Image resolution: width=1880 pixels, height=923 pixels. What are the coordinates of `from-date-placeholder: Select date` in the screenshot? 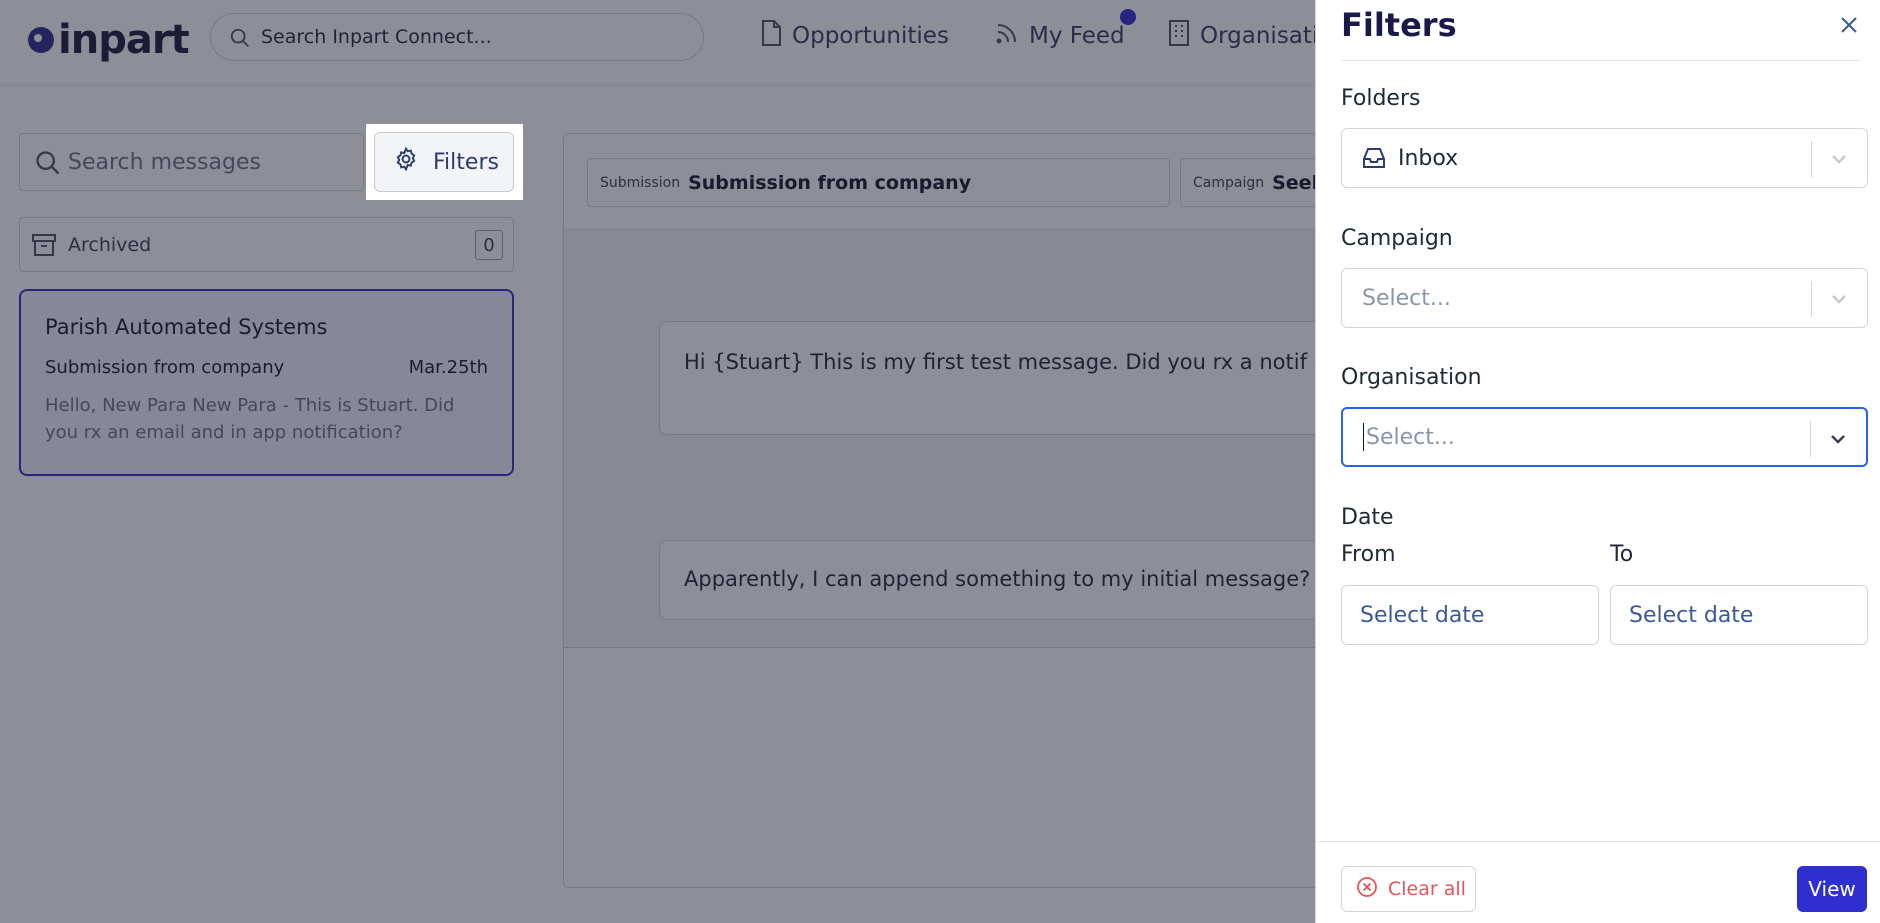 It's located at (1422, 615).